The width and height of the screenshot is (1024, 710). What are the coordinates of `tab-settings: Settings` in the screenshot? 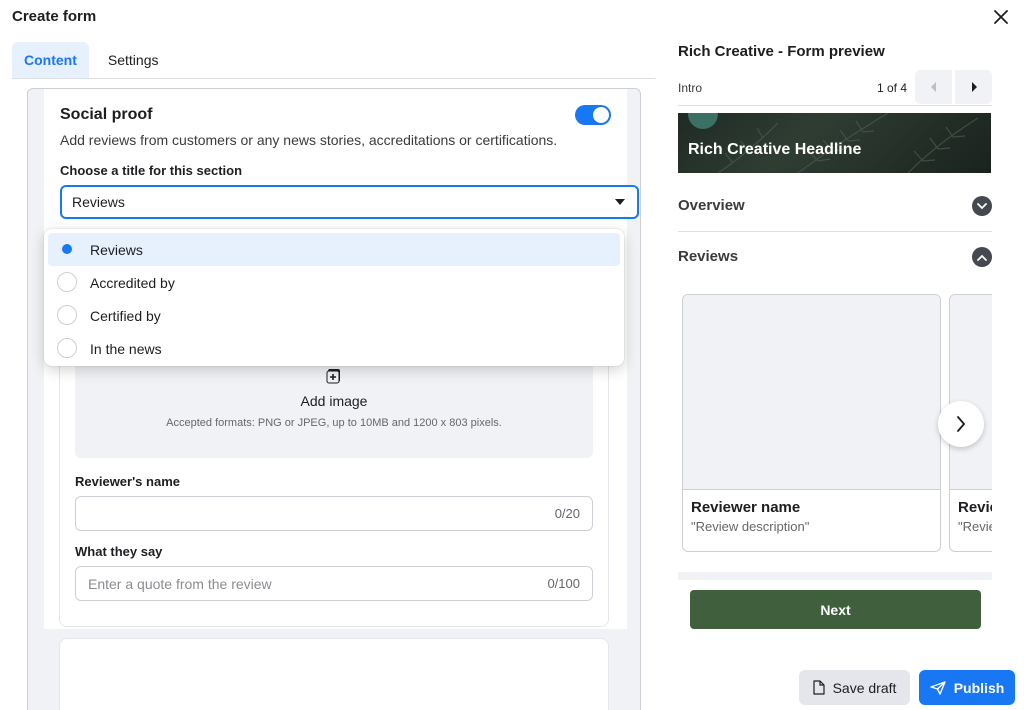 It's located at (133, 60).